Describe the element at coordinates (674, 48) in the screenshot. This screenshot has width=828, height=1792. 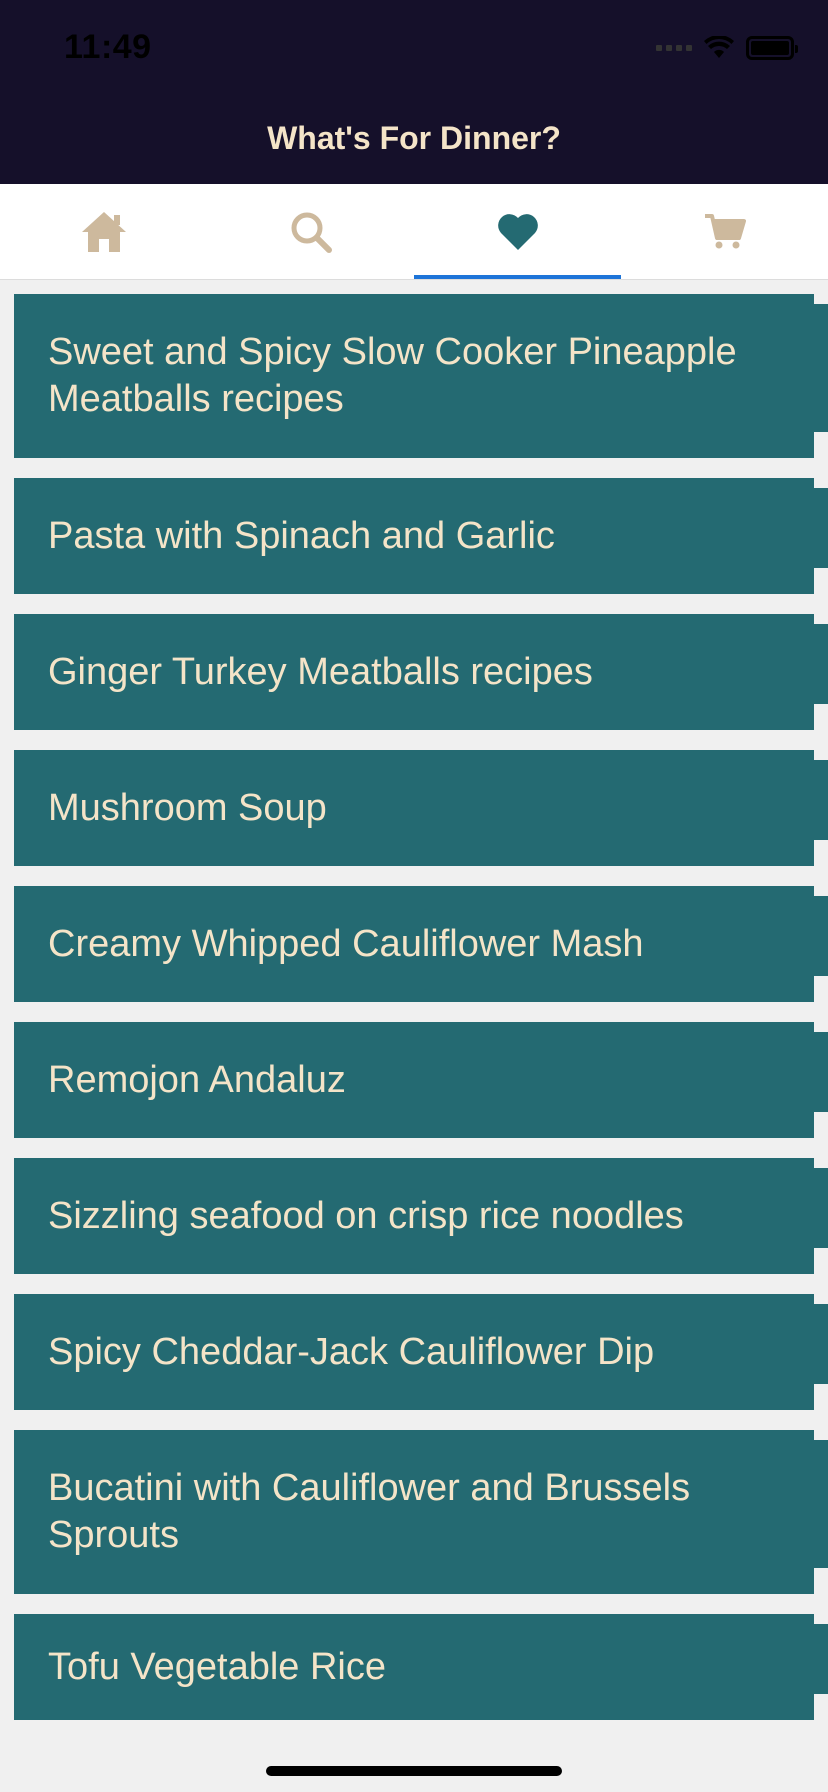
I see `cellular-signal-icon` at that location.